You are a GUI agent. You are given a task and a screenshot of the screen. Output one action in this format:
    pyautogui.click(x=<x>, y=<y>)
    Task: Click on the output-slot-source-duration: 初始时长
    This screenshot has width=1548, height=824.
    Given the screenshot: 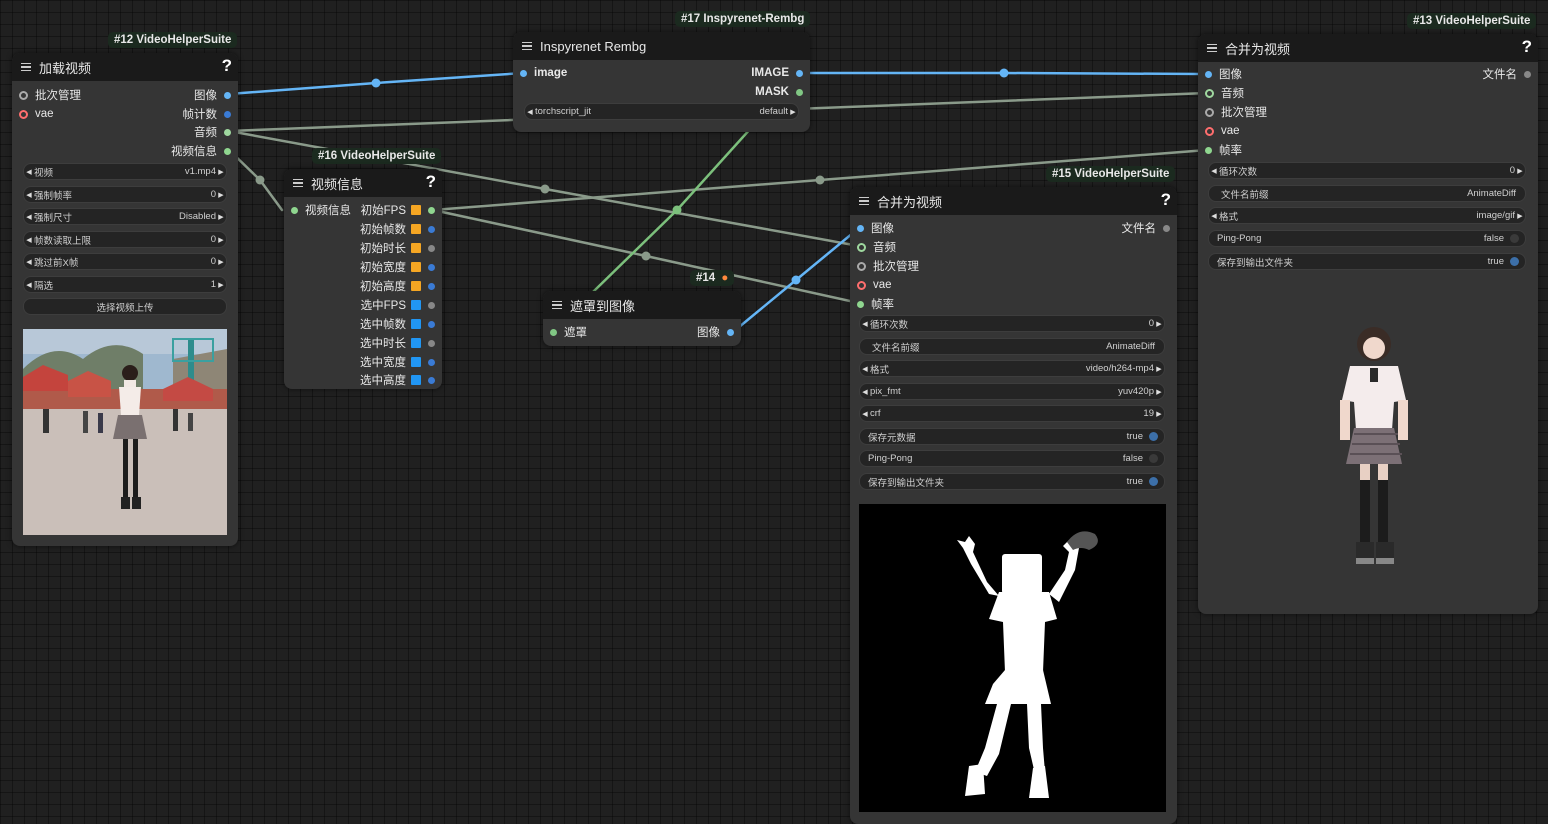 What is the action you would take?
    pyautogui.click(x=397, y=248)
    